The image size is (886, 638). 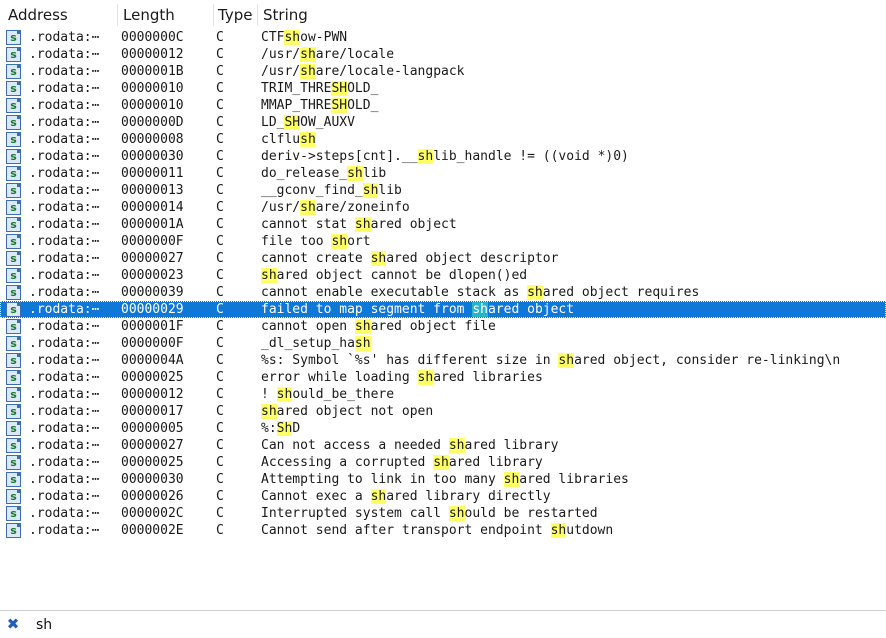 I want to click on string-row: s .rodata:⋯ 00000008 Cclflush, so click(x=443, y=139).